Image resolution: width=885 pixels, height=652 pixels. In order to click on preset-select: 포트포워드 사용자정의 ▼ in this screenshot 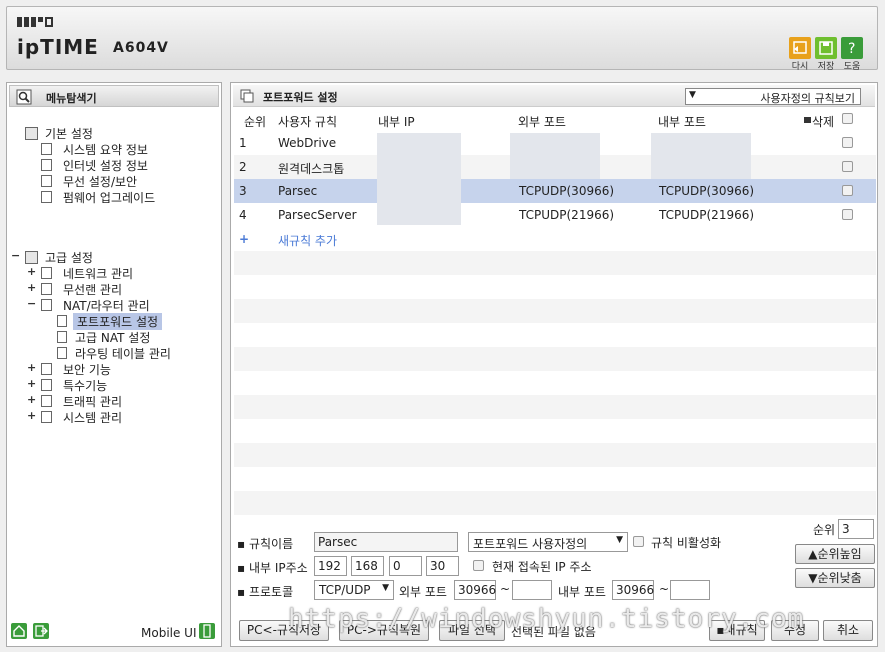, I will do `click(548, 542)`.